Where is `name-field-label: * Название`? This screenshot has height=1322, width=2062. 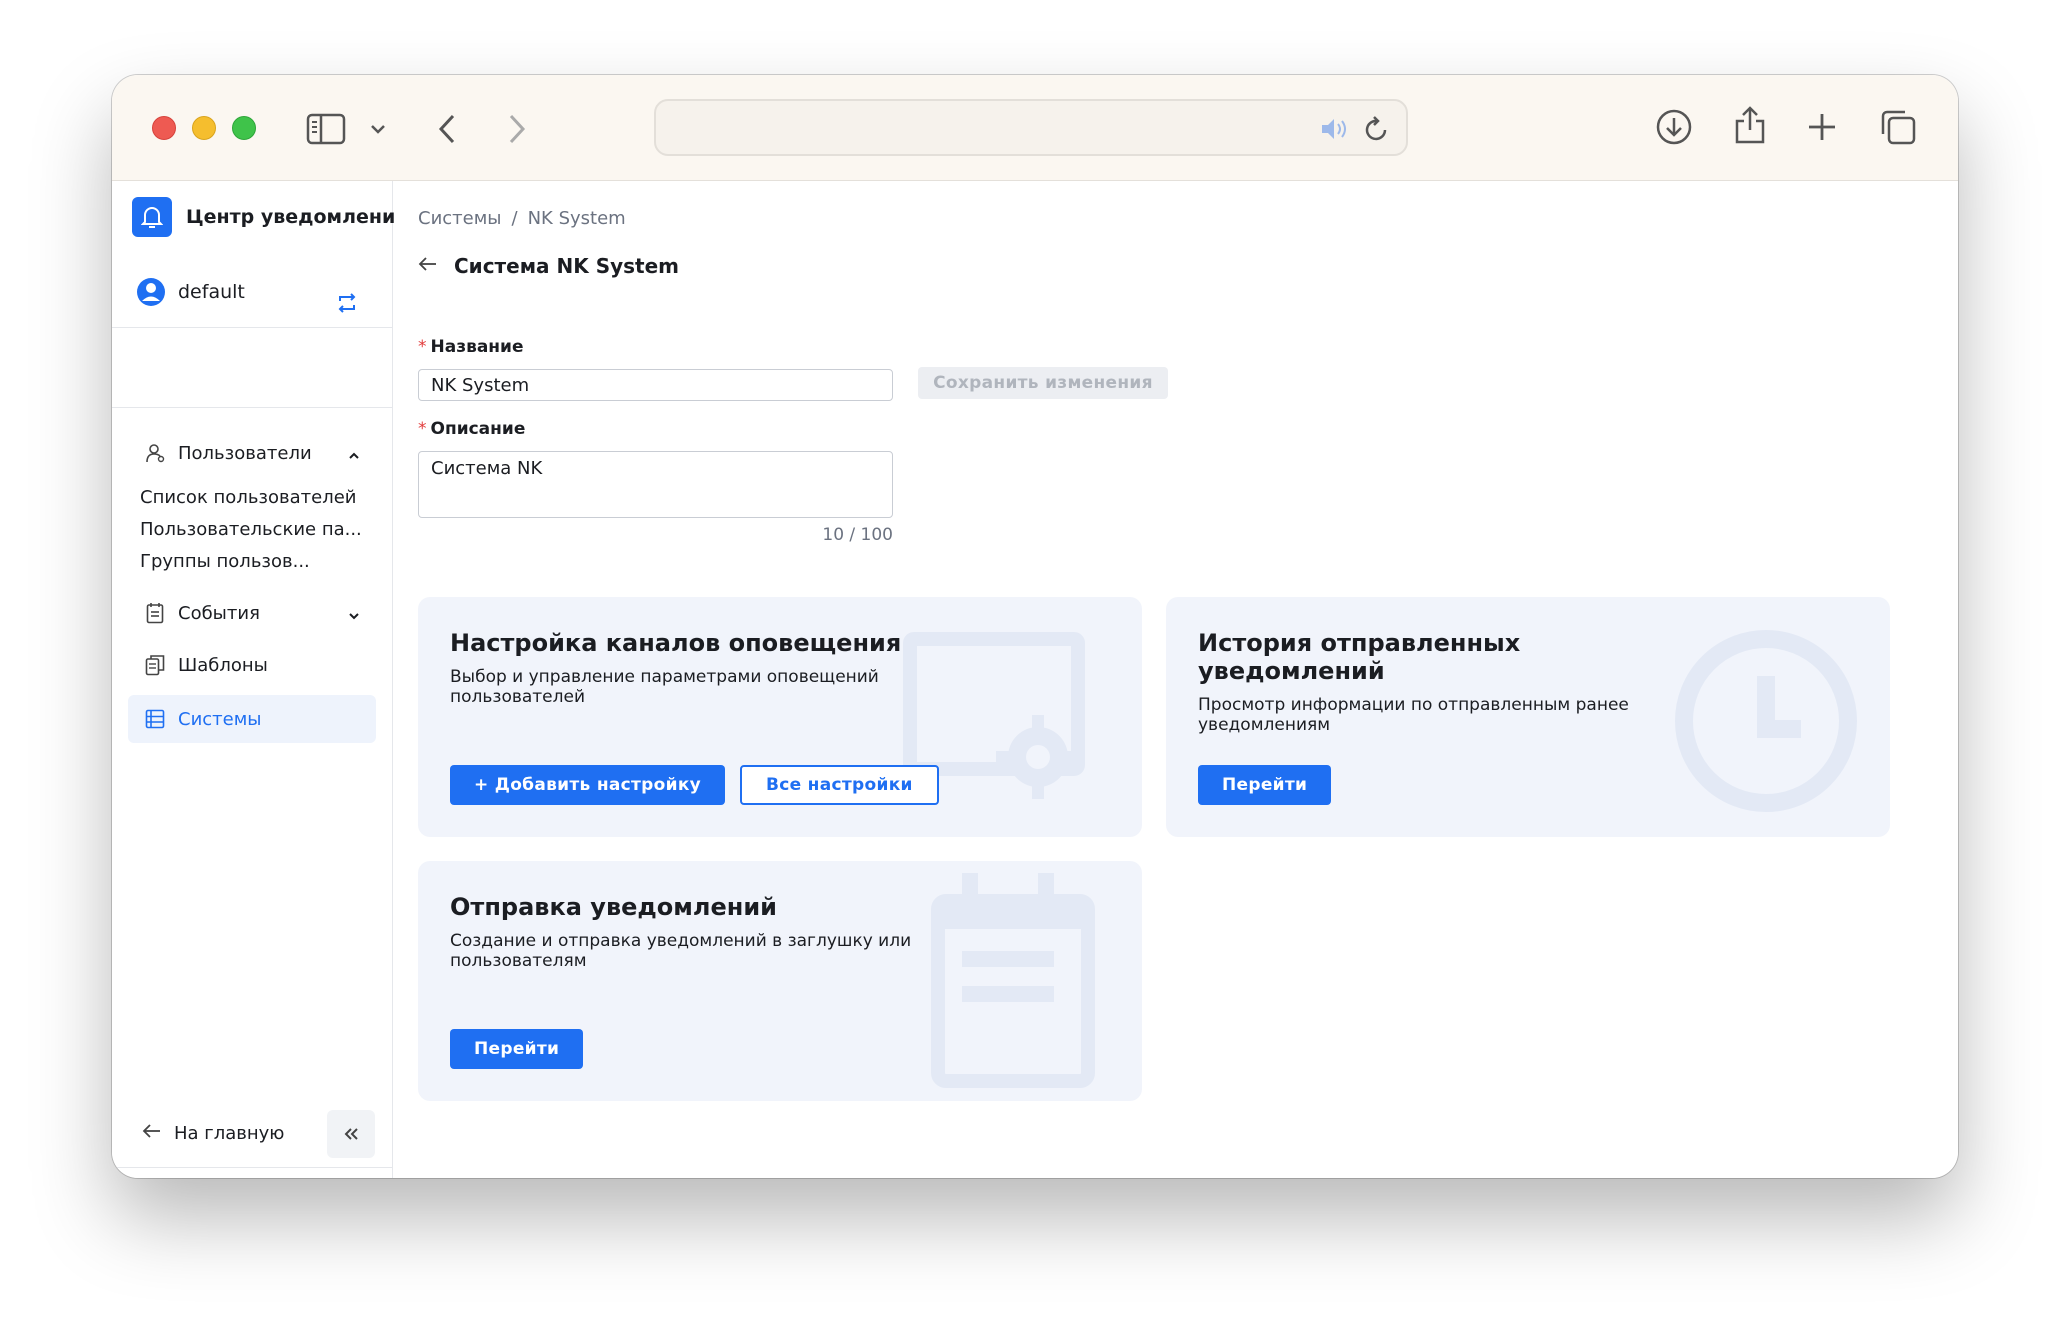
name-field-label: * Название is located at coordinates (471, 347).